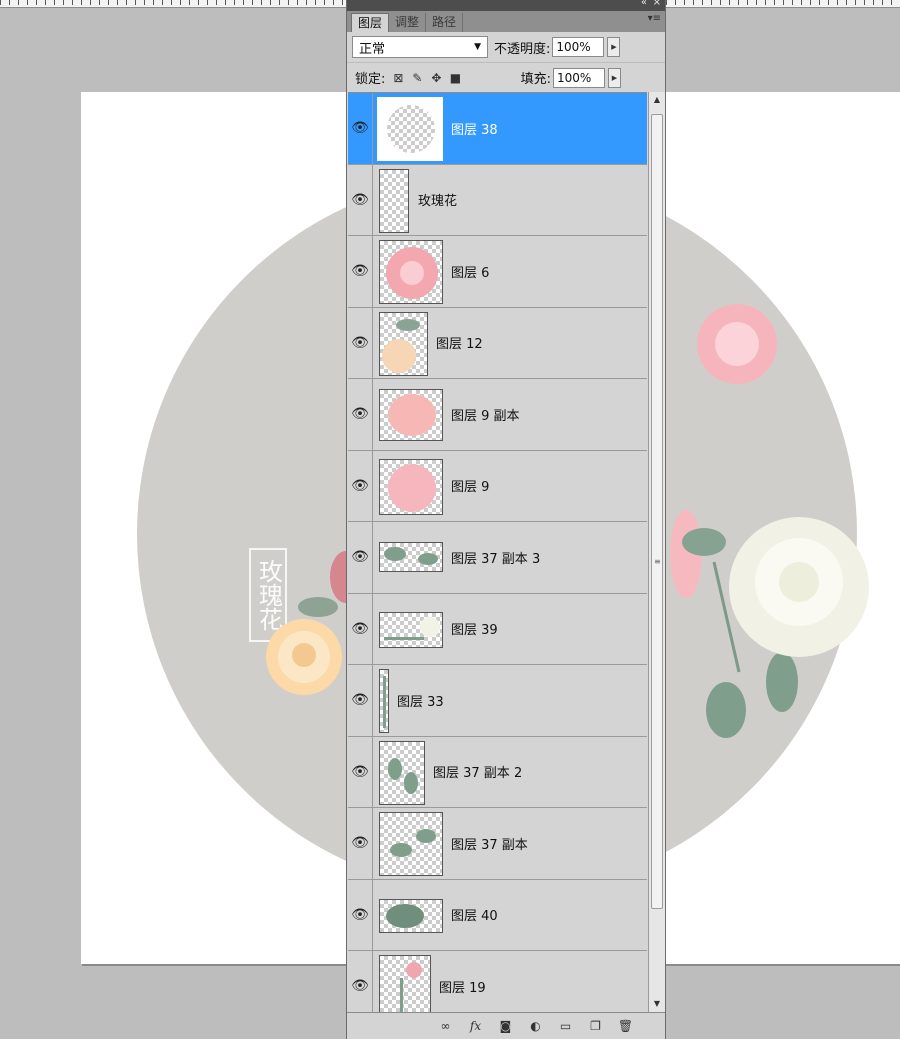  I want to click on lock-label: 锁定:, so click(370, 79).